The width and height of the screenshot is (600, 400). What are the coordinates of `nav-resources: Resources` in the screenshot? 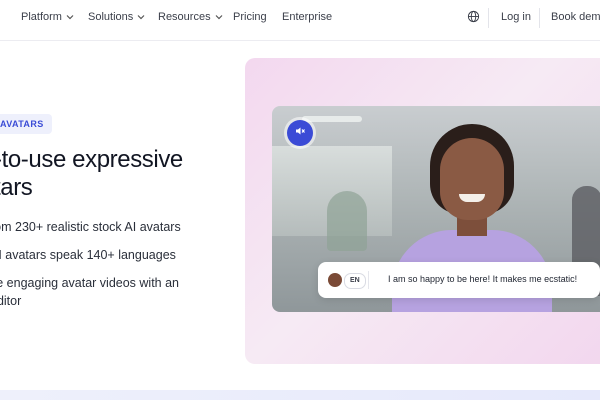 It's located at (190, 17).